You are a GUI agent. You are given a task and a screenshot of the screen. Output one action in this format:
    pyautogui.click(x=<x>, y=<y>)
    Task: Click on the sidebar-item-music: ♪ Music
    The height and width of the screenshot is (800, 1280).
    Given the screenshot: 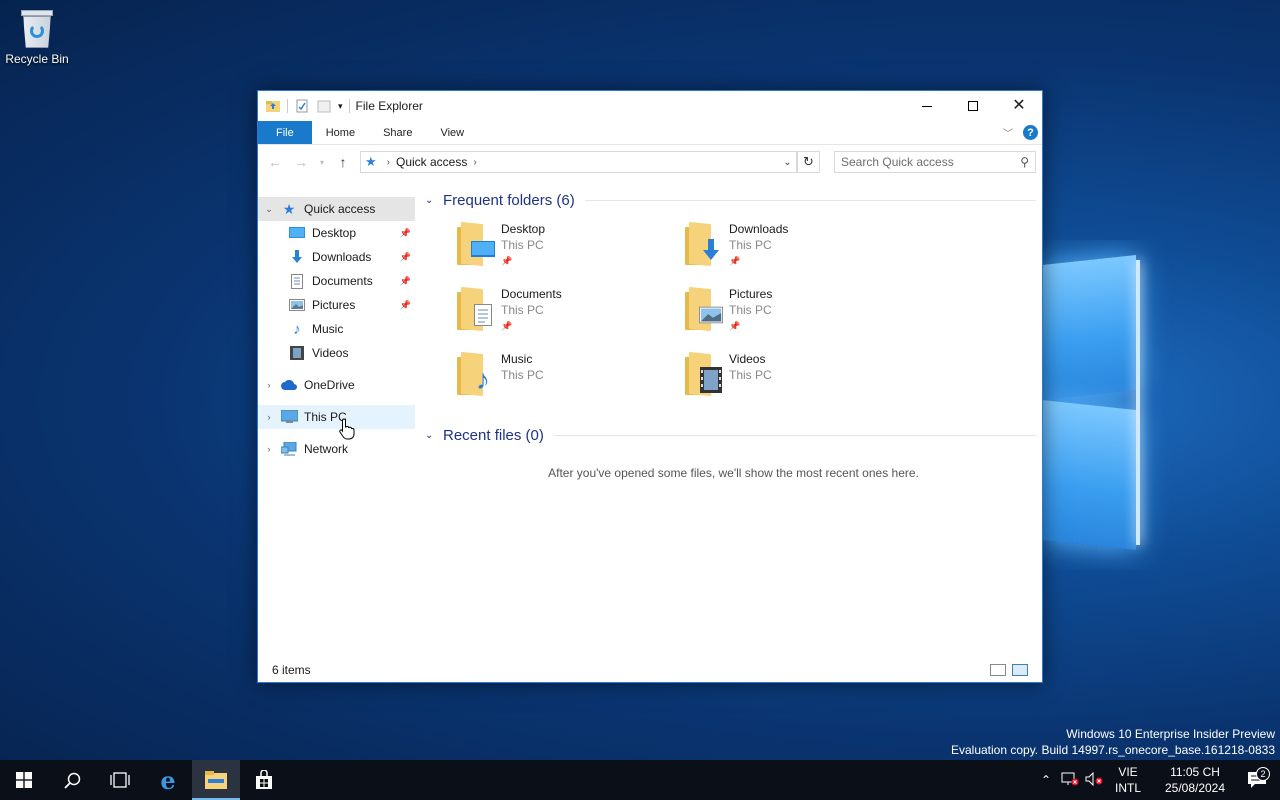 What is the action you would take?
    pyautogui.click(x=336, y=329)
    